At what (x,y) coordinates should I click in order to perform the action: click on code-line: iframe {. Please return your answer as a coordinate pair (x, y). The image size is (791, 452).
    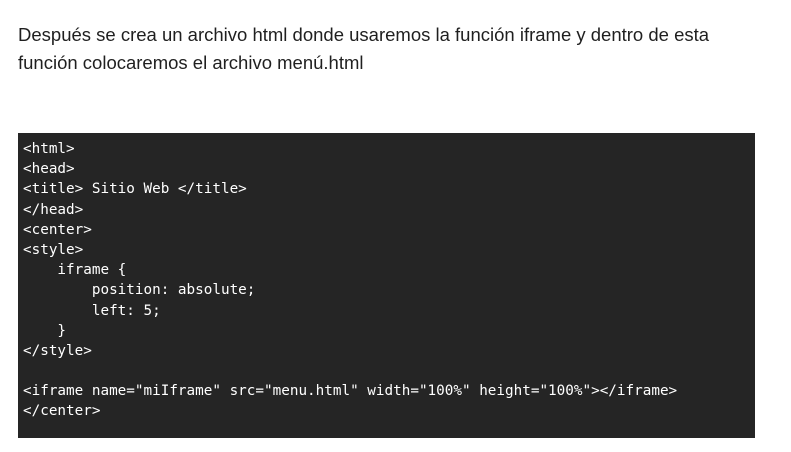
    Looking at the image, I should click on (75, 270).